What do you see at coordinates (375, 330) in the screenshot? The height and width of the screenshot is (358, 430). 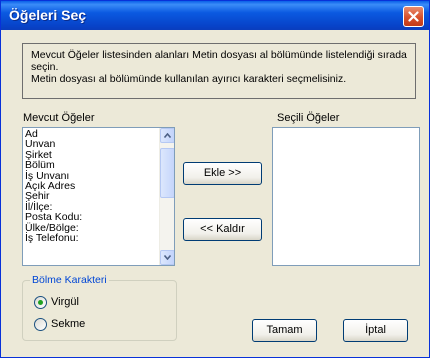 I see `cancel-button: İptal` at bounding box center [375, 330].